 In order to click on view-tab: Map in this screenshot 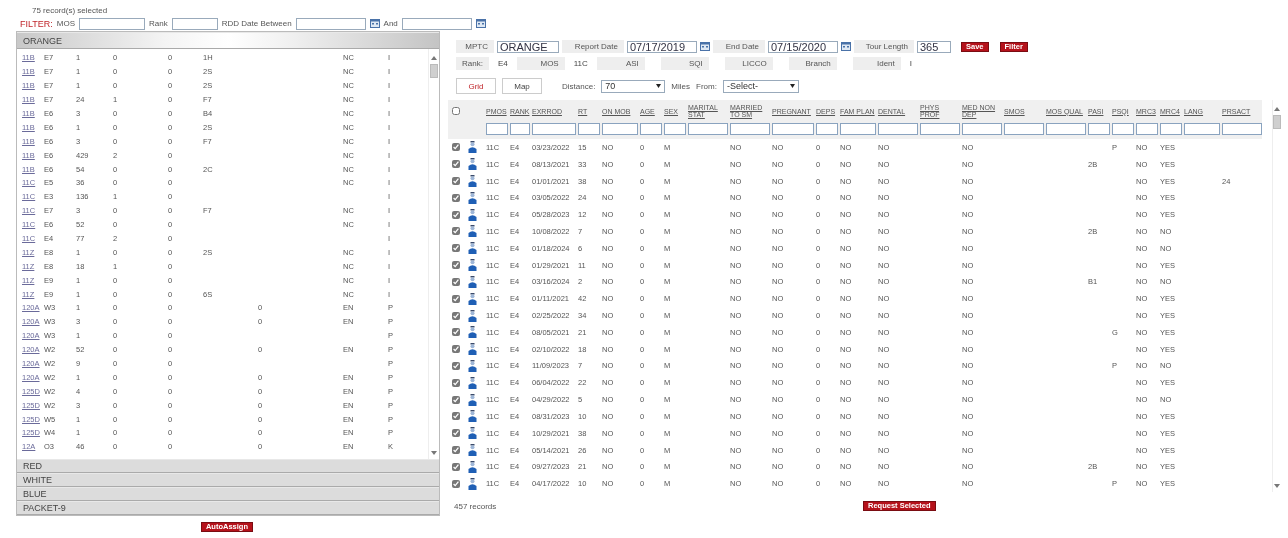, I will do `click(522, 86)`.